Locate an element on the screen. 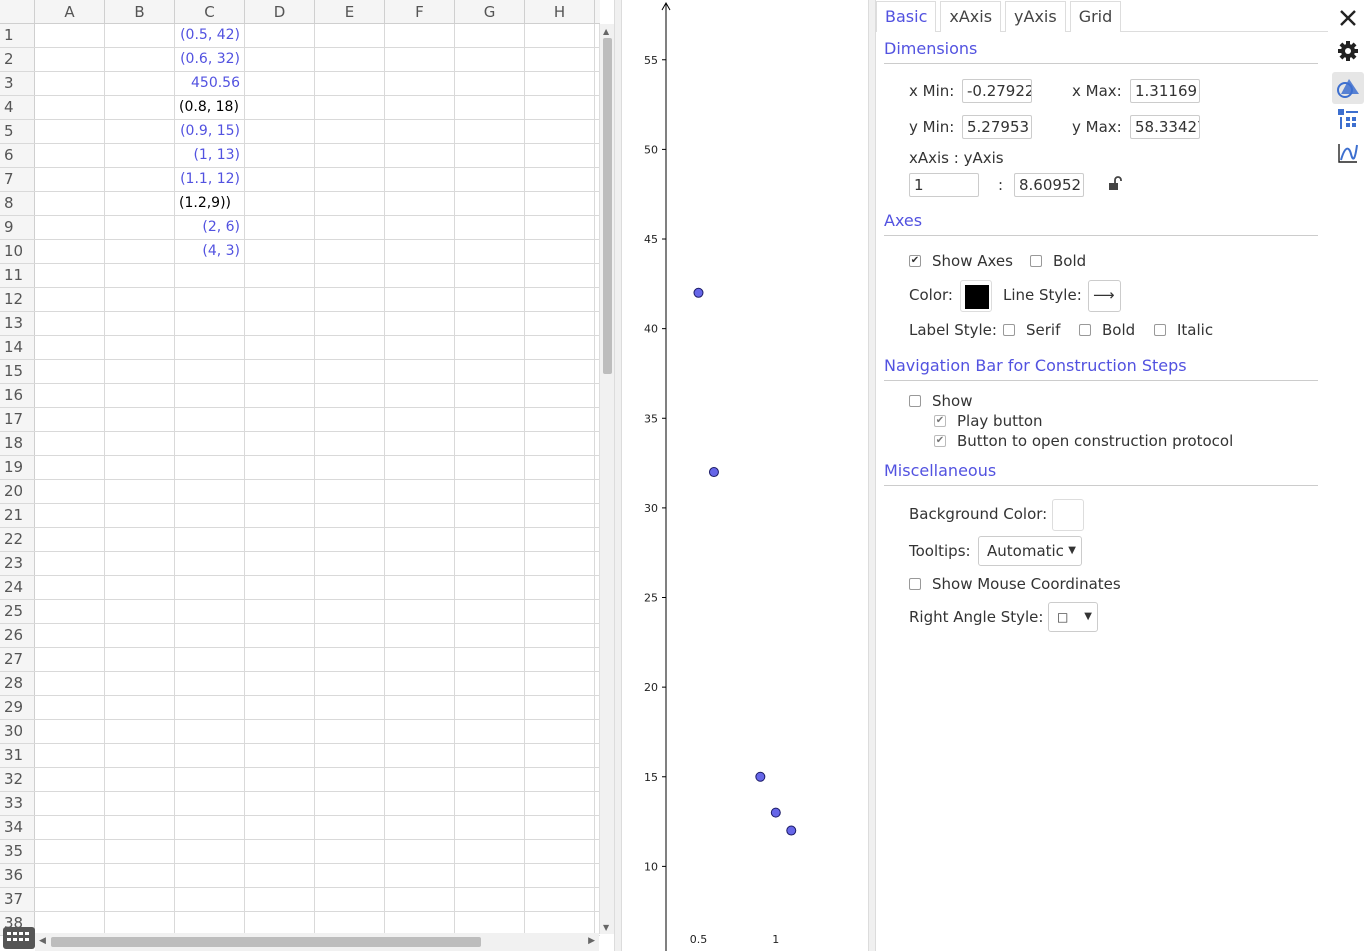 The width and height of the screenshot is (1366, 951). cell-g6 is located at coordinates (490, 155).